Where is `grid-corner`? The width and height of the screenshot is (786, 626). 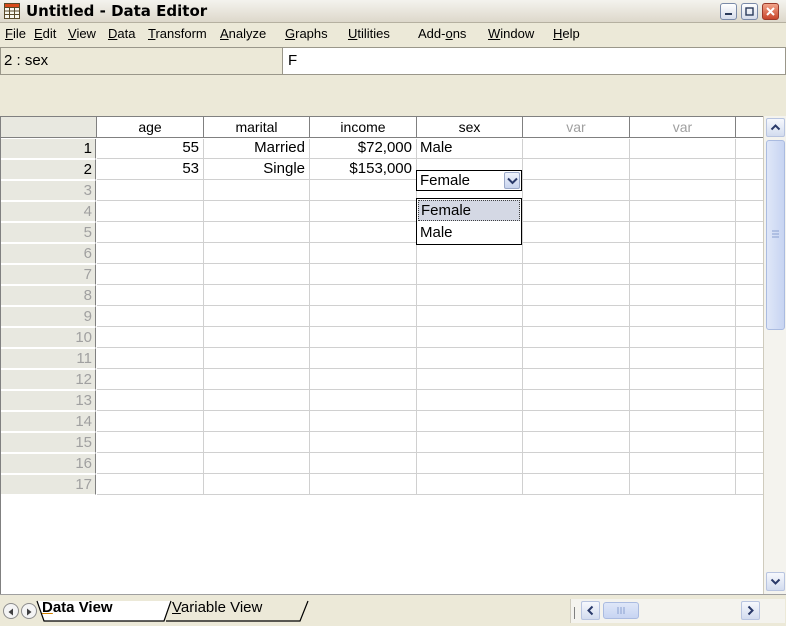
grid-corner is located at coordinates (49, 127).